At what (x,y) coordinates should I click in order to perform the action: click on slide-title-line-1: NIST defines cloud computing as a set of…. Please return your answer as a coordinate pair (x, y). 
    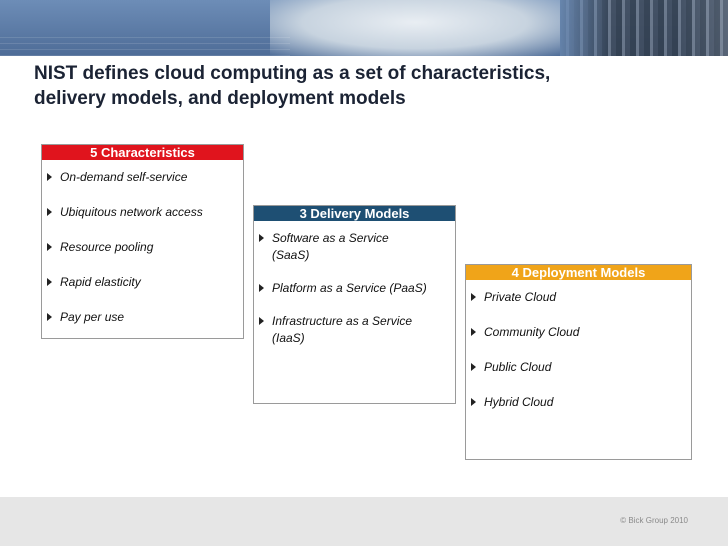
    Looking at the image, I should click on (292, 73).